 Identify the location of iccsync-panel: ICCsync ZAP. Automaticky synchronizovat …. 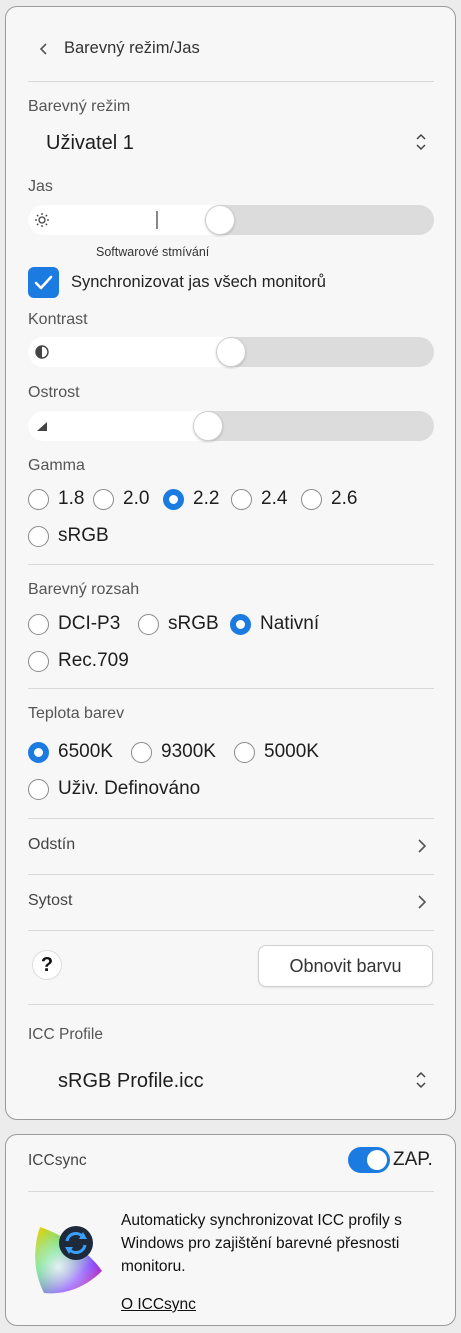
(230, 1230).